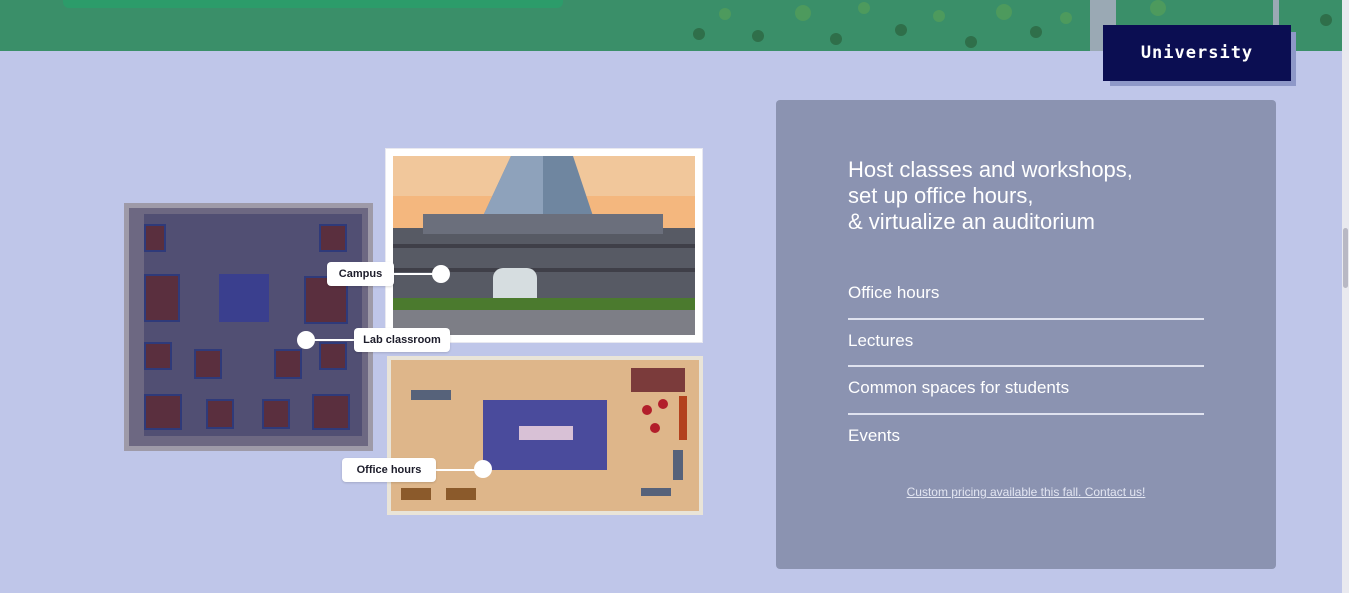 The image size is (1349, 593). What do you see at coordinates (360, 274) in the screenshot?
I see `campus-callout: Campus` at bounding box center [360, 274].